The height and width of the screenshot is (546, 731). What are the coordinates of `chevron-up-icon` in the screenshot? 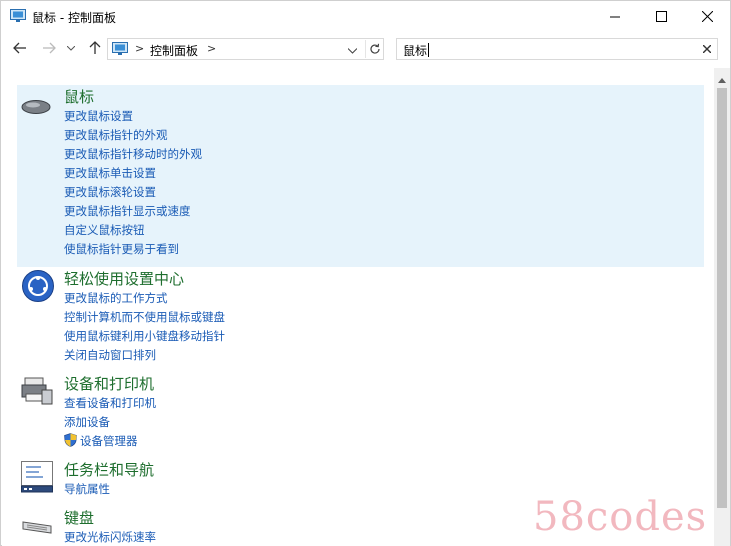 It's located at (722, 80).